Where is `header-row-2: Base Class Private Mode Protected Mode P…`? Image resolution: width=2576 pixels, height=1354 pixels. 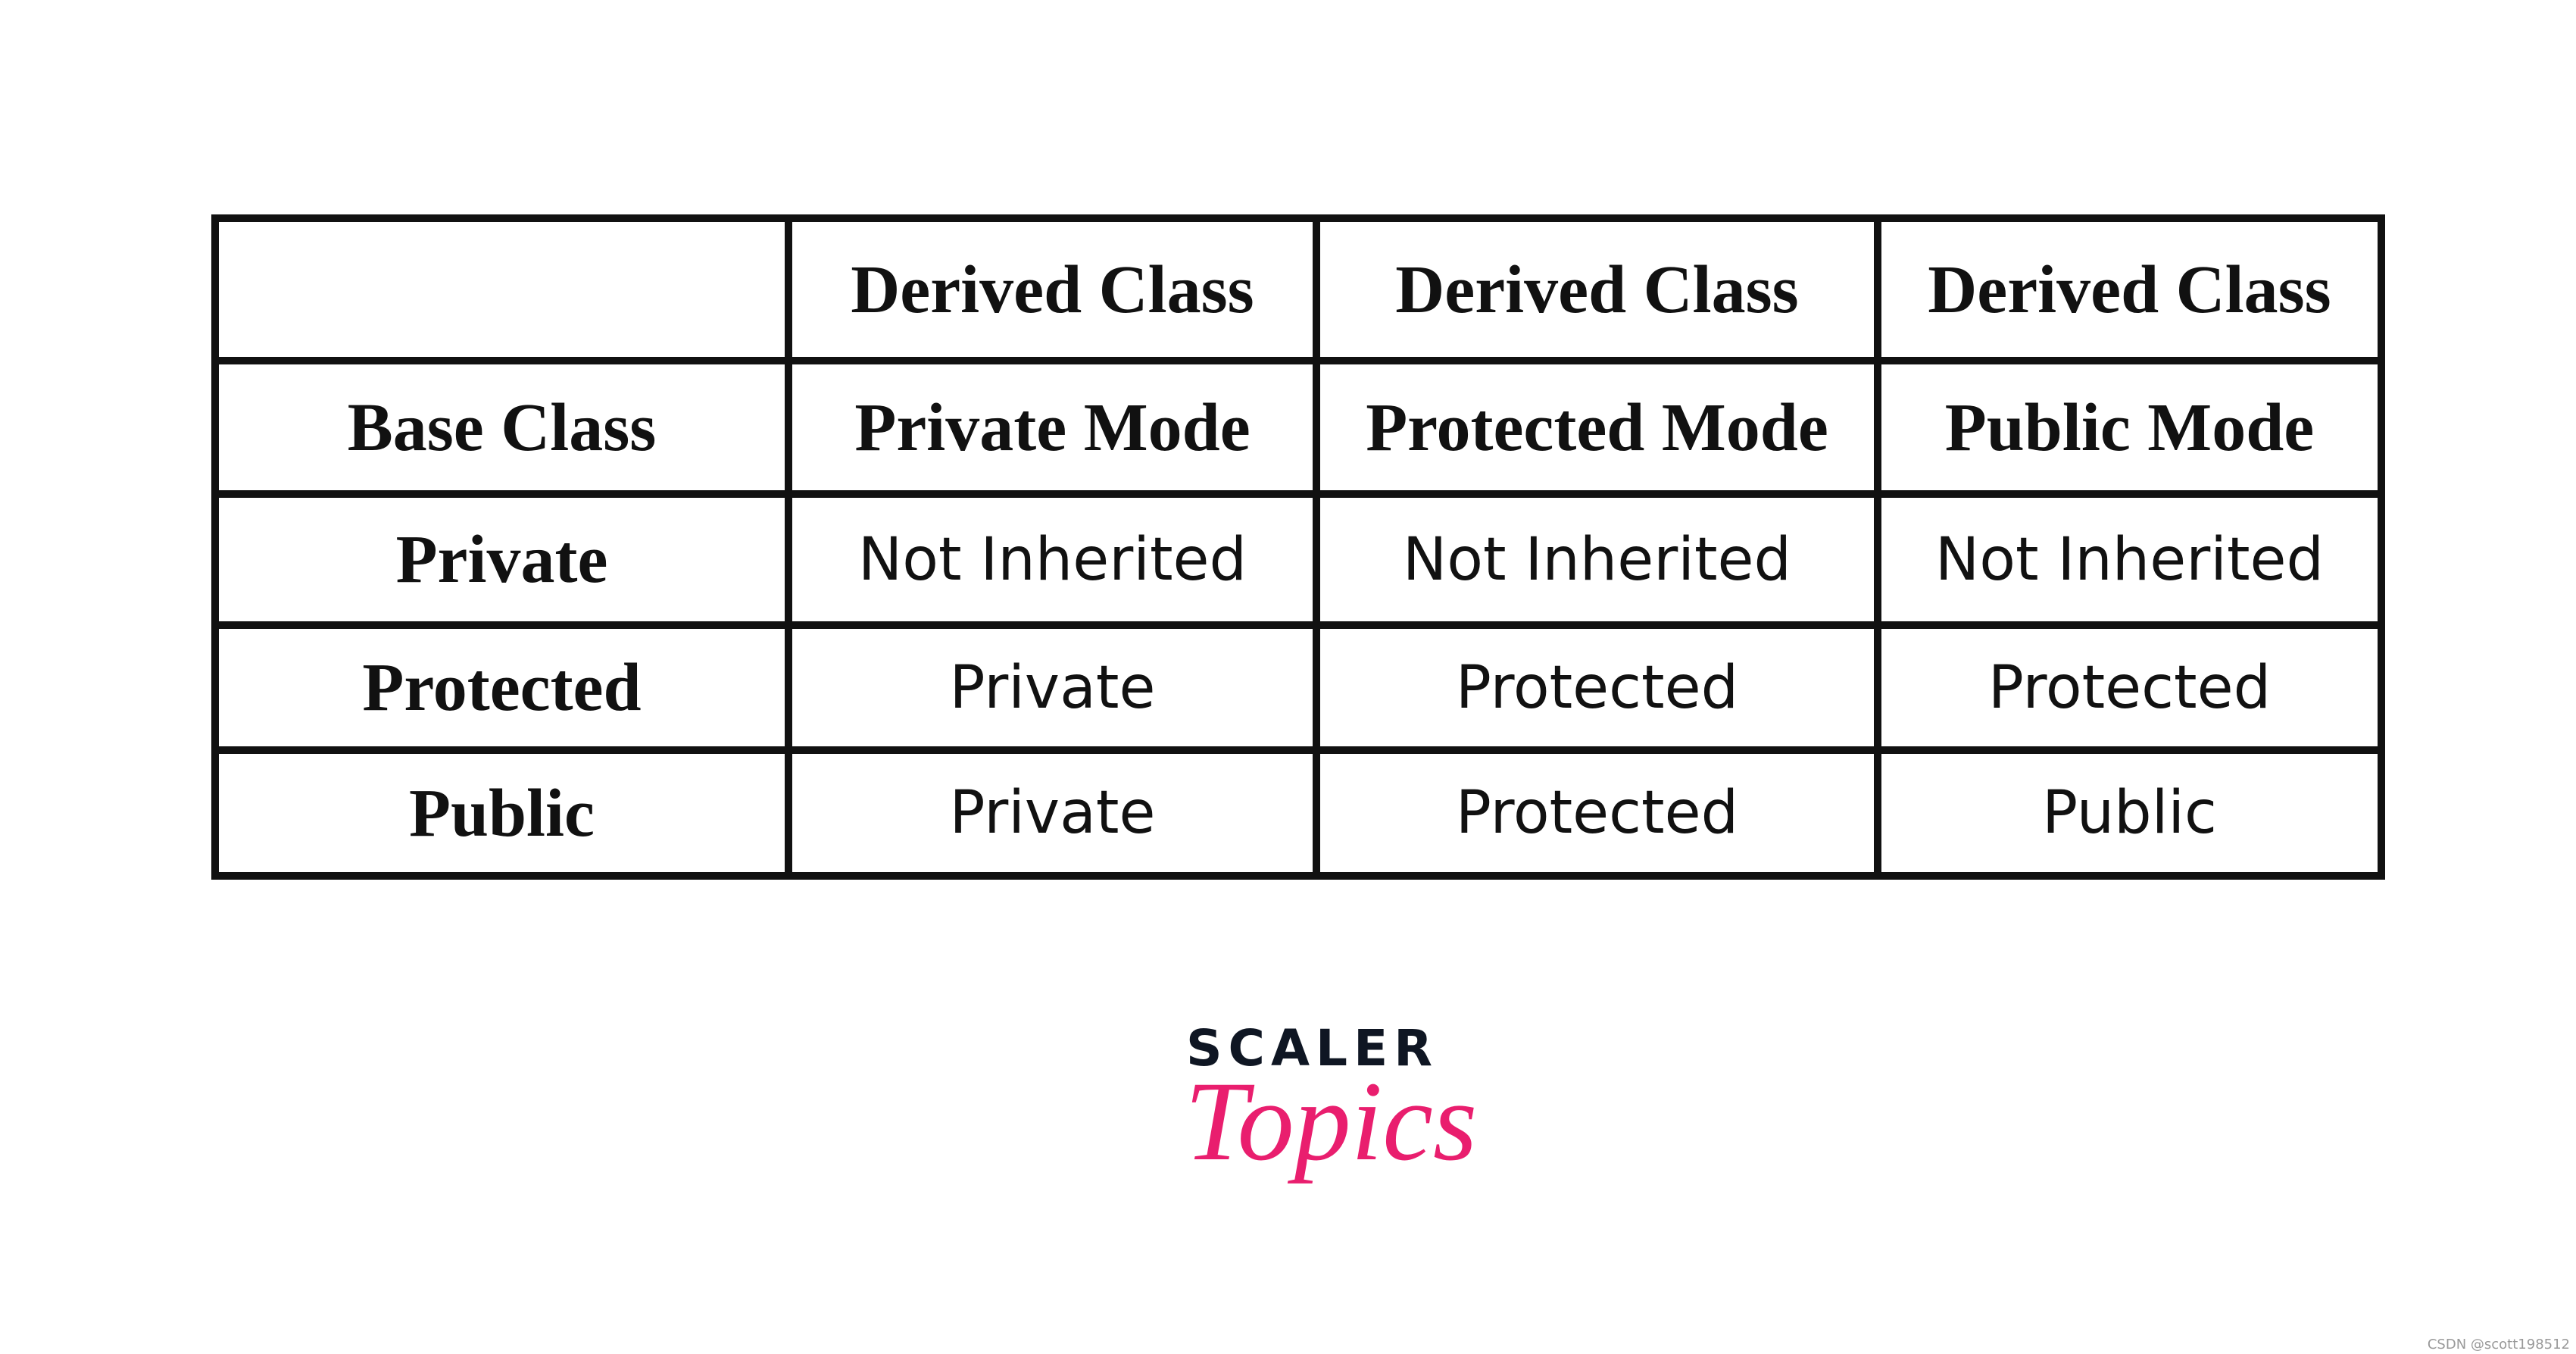 header-row-2: Base Class Private Mode Protected Mode P… is located at coordinates (1298, 427).